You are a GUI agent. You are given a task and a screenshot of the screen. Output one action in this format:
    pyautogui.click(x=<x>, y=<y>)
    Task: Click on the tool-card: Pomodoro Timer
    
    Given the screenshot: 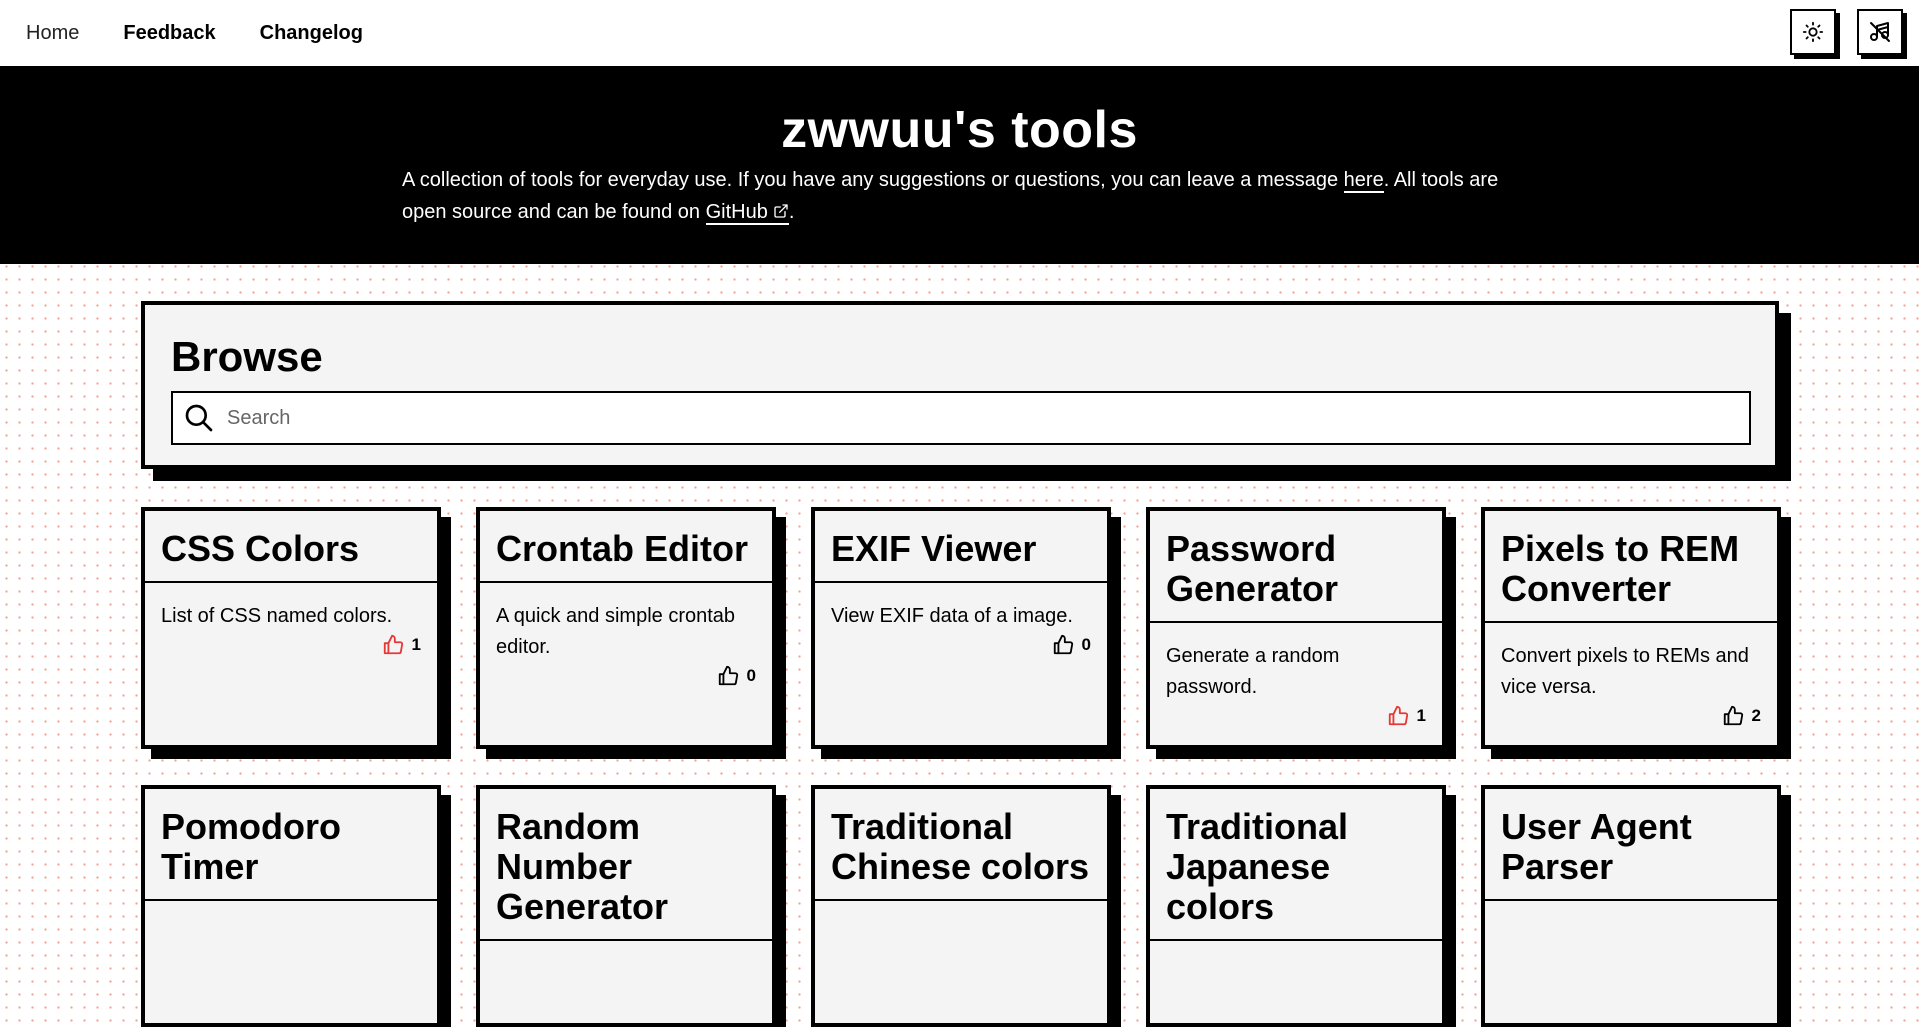 What is the action you would take?
    pyautogui.click(x=291, y=906)
    